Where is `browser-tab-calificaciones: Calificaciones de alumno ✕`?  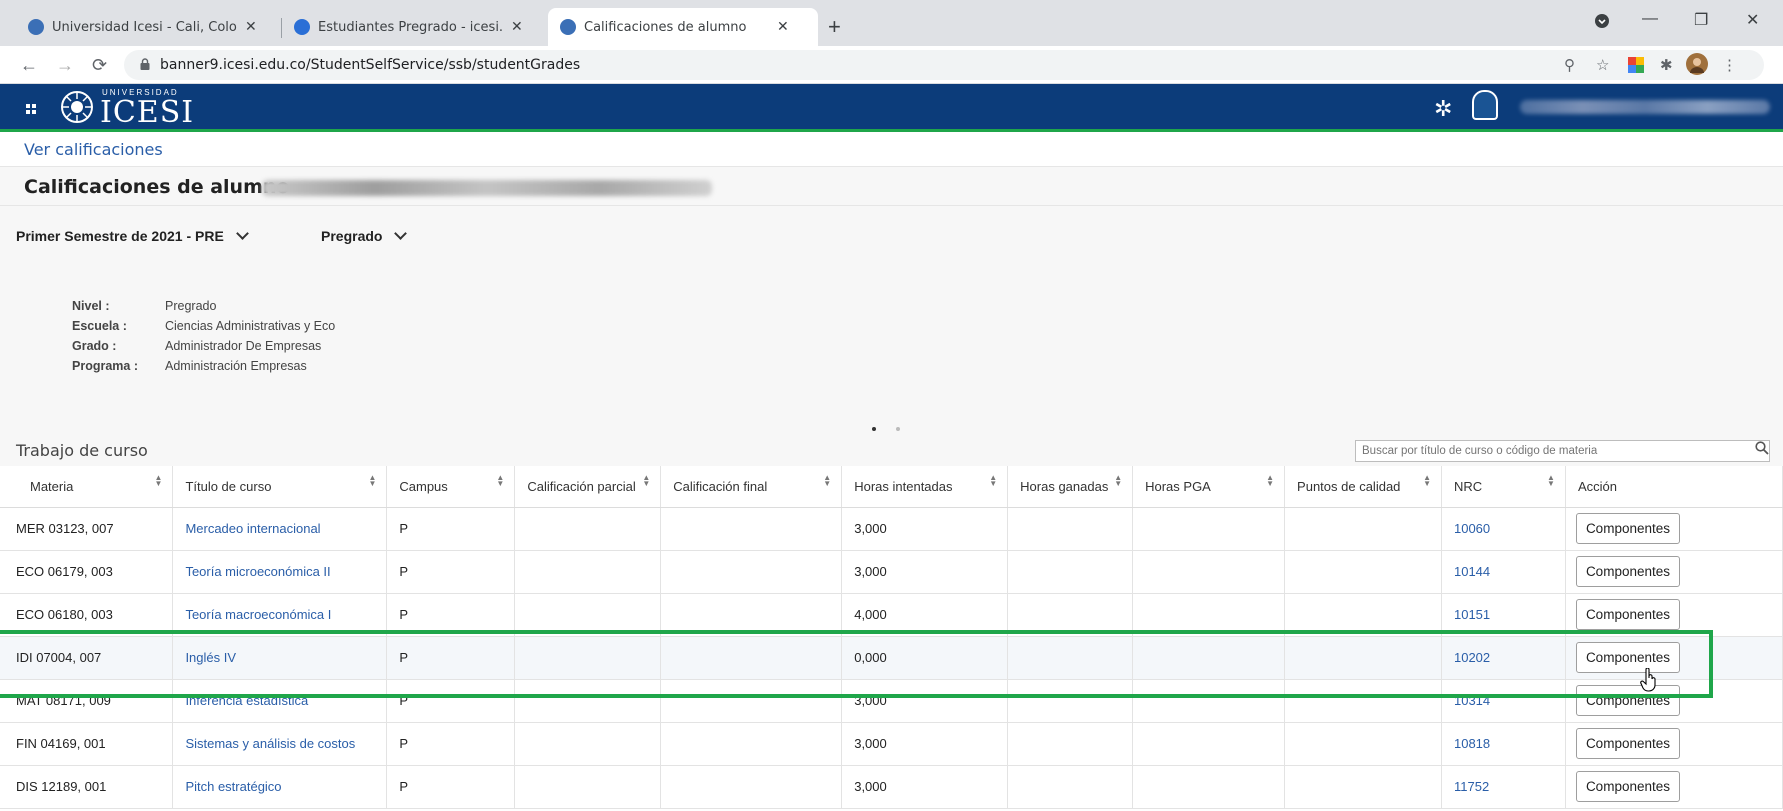
browser-tab-calificaciones: Calificaciones de alumno ✕ is located at coordinates (683, 27).